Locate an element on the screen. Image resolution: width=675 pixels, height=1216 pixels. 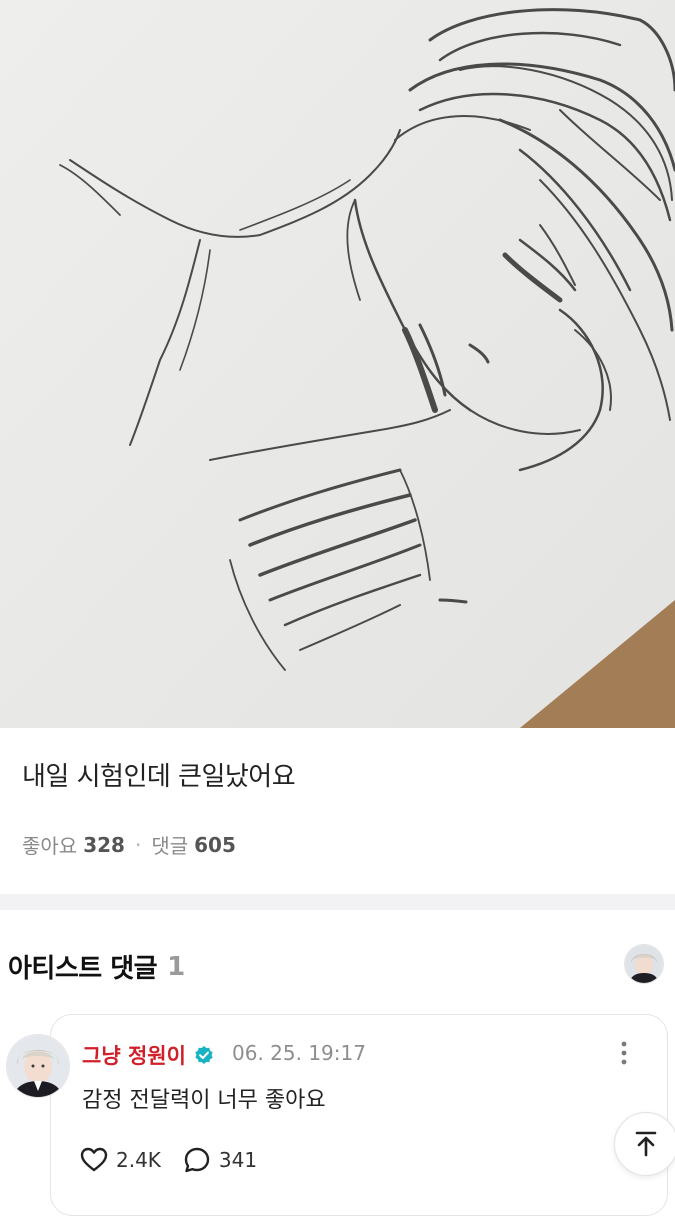
post-caption: 내일 시험인데 큰일났어요 is located at coordinates (159, 777).